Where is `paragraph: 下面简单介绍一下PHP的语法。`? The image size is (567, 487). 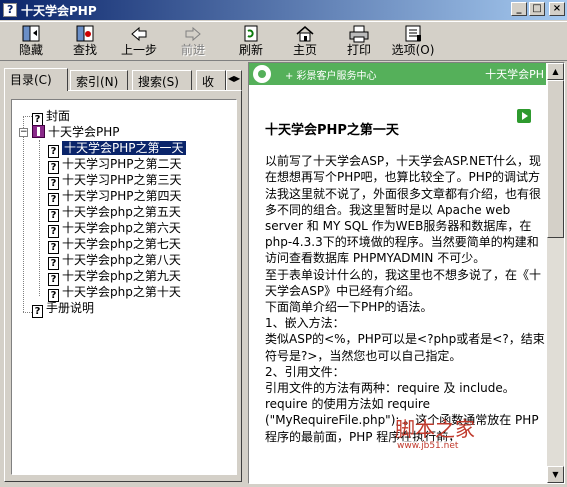
paragraph: 下面简单介绍一下PHP的语法。 is located at coordinates (349, 307).